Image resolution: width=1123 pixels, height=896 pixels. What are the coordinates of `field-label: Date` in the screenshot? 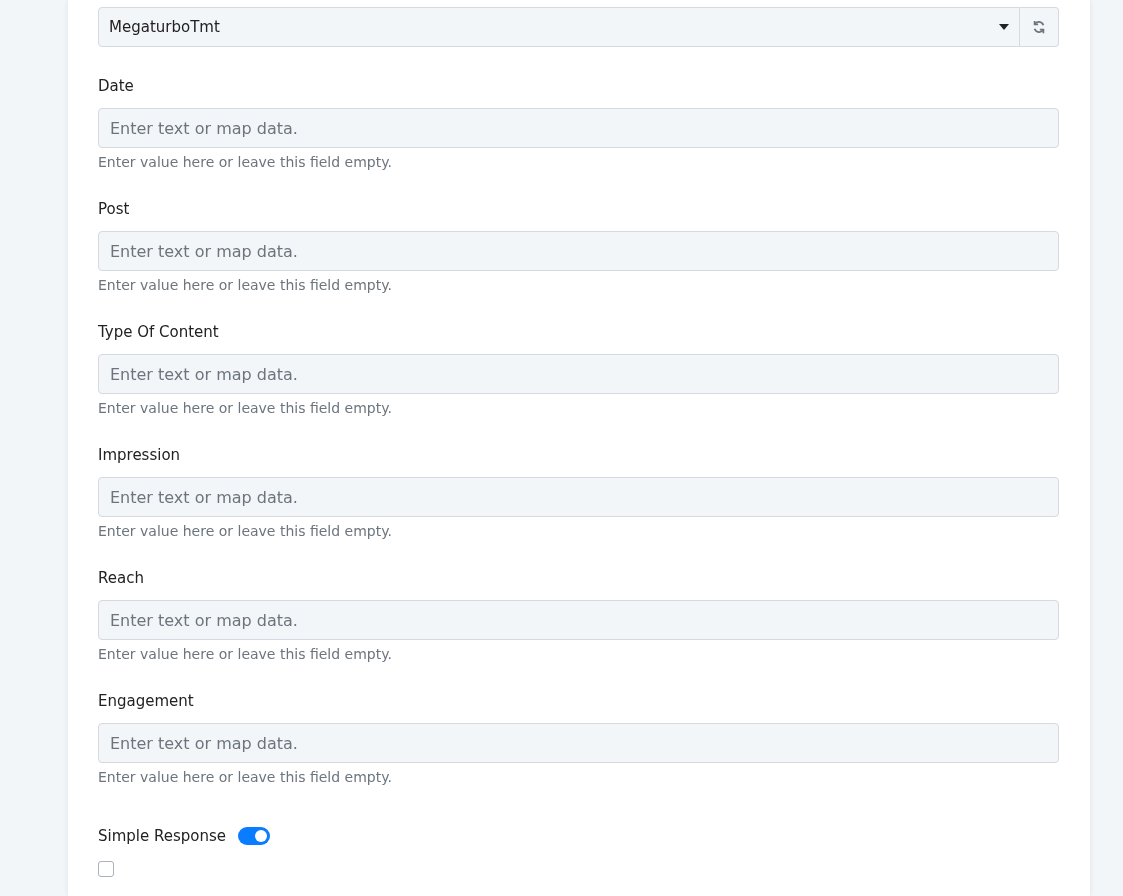 It's located at (116, 87).